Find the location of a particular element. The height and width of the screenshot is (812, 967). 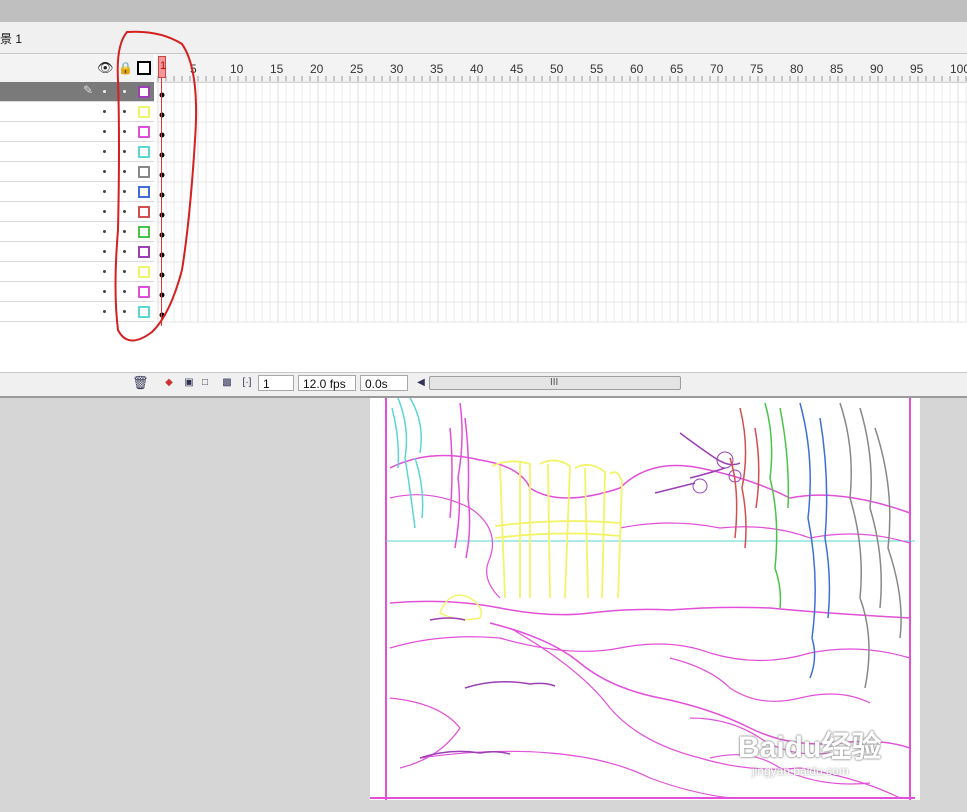

frame-rate-field: 12.0 fps is located at coordinates (327, 383).